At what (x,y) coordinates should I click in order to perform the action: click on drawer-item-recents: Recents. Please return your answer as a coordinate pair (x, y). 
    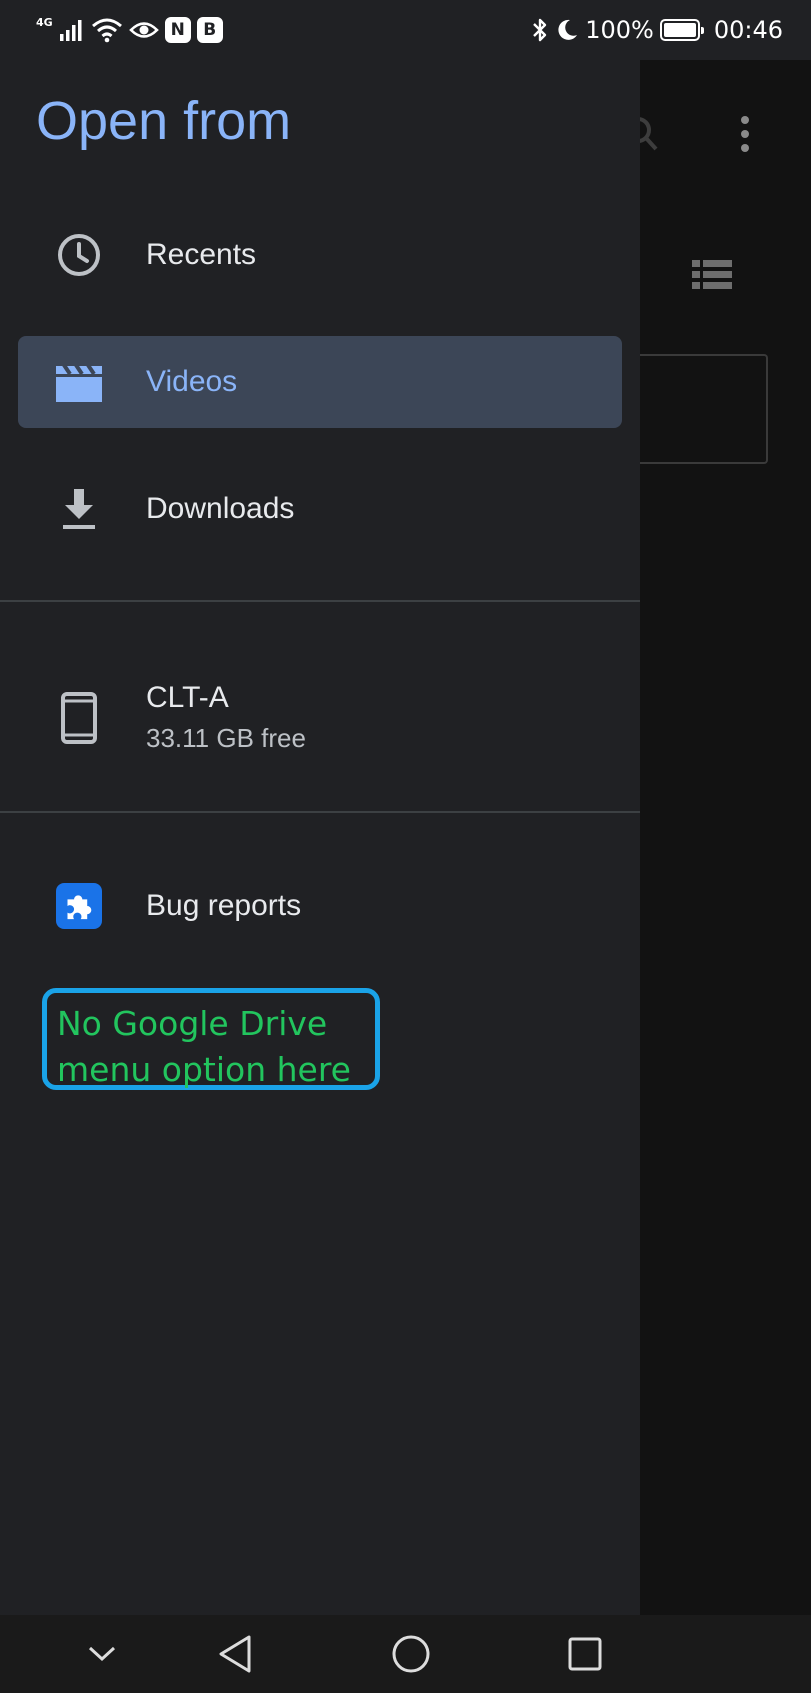
    Looking at the image, I should click on (320, 255).